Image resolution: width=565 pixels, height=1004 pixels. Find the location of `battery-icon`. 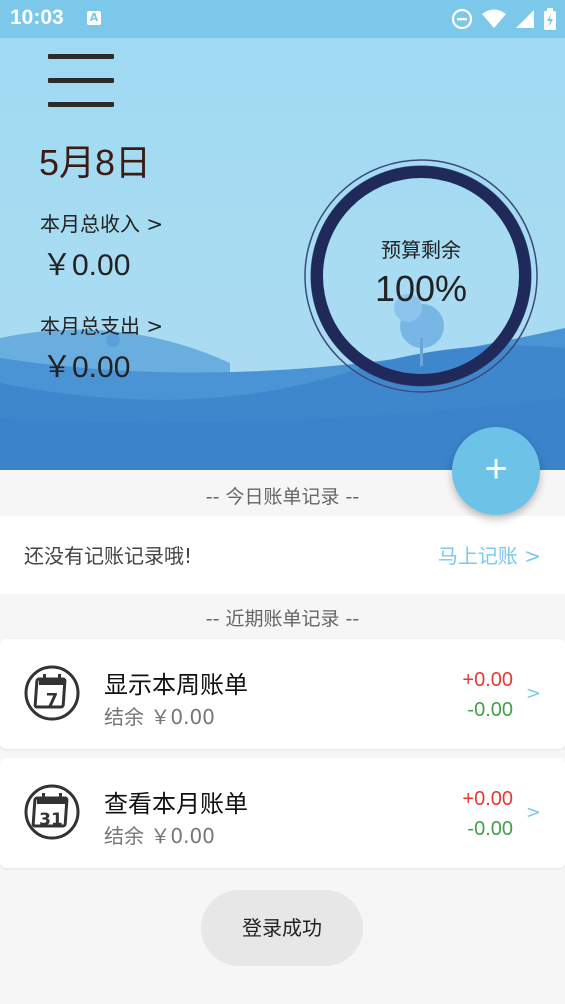

battery-icon is located at coordinates (550, 19).